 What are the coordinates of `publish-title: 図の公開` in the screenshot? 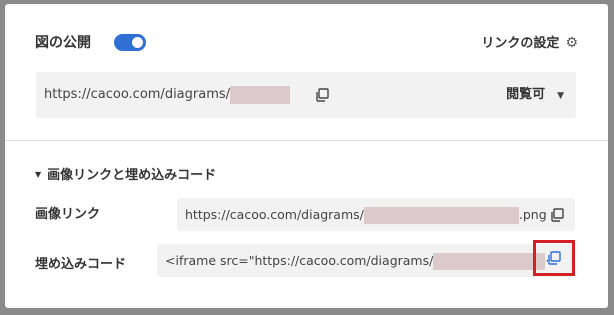 It's located at (63, 43).